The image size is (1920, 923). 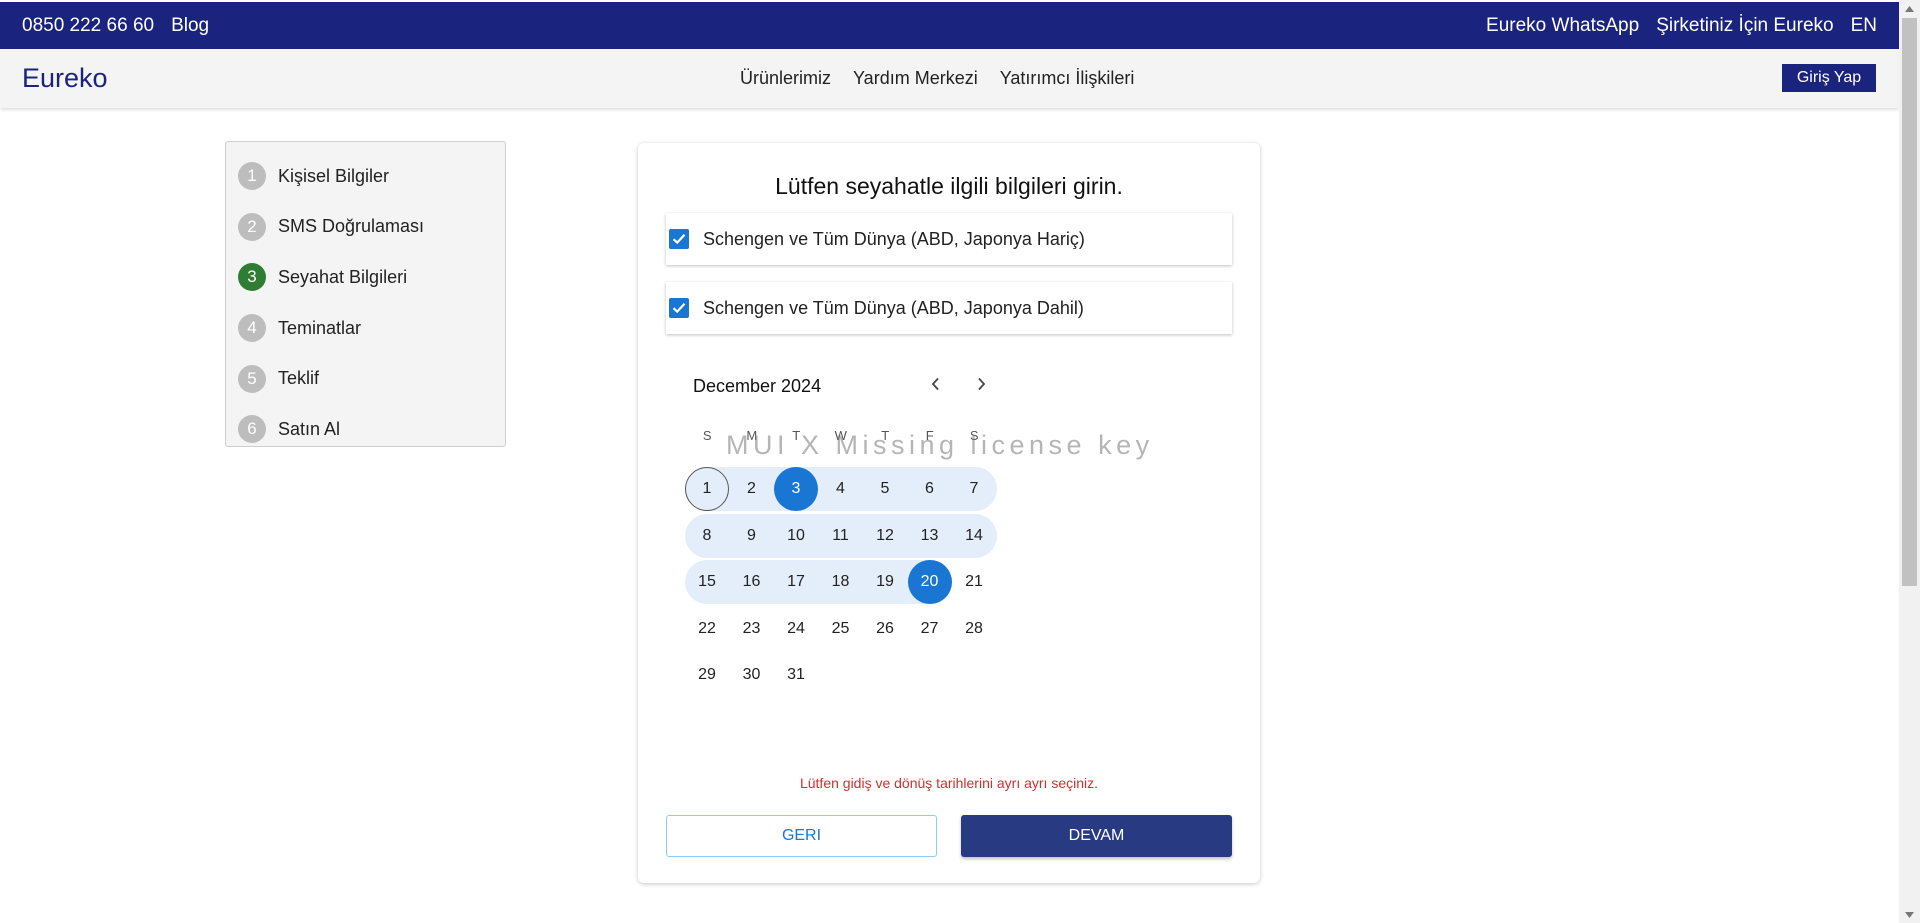 What do you see at coordinates (915, 78) in the screenshot?
I see `nav-item-help-center: Yardım Merkezi` at bounding box center [915, 78].